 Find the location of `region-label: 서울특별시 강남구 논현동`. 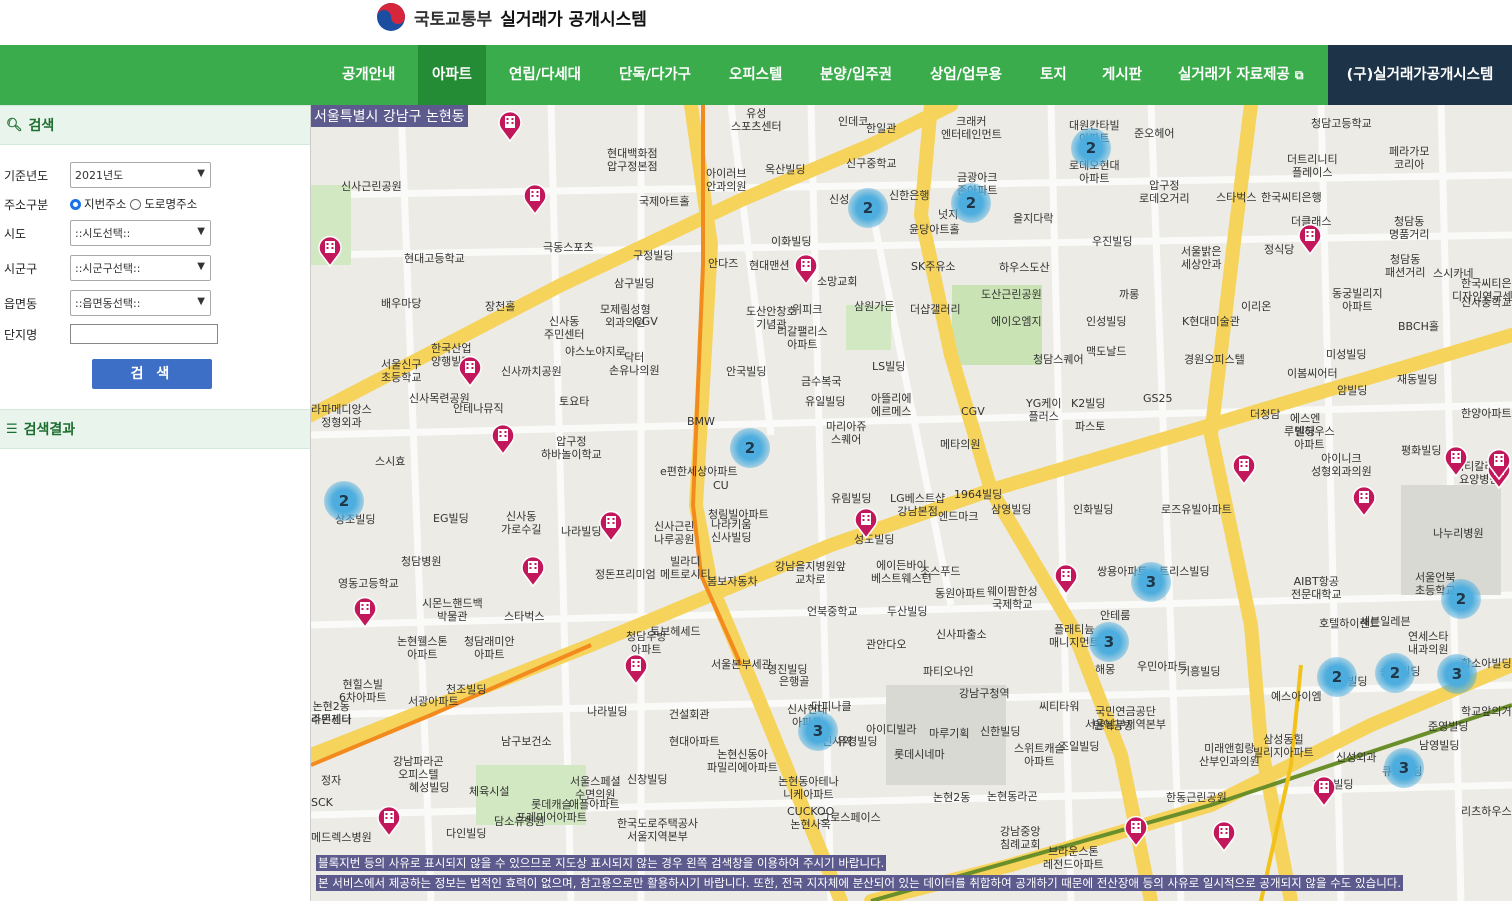

region-label: 서울특별시 강남구 논현동 is located at coordinates (389, 116).